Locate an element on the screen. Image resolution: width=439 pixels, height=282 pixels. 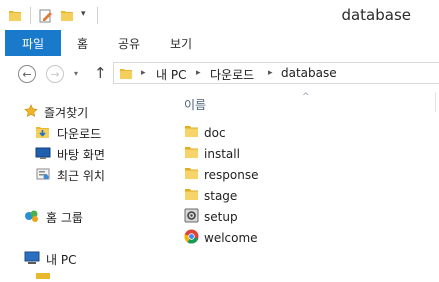
setup-app-icon is located at coordinates (191, 217).